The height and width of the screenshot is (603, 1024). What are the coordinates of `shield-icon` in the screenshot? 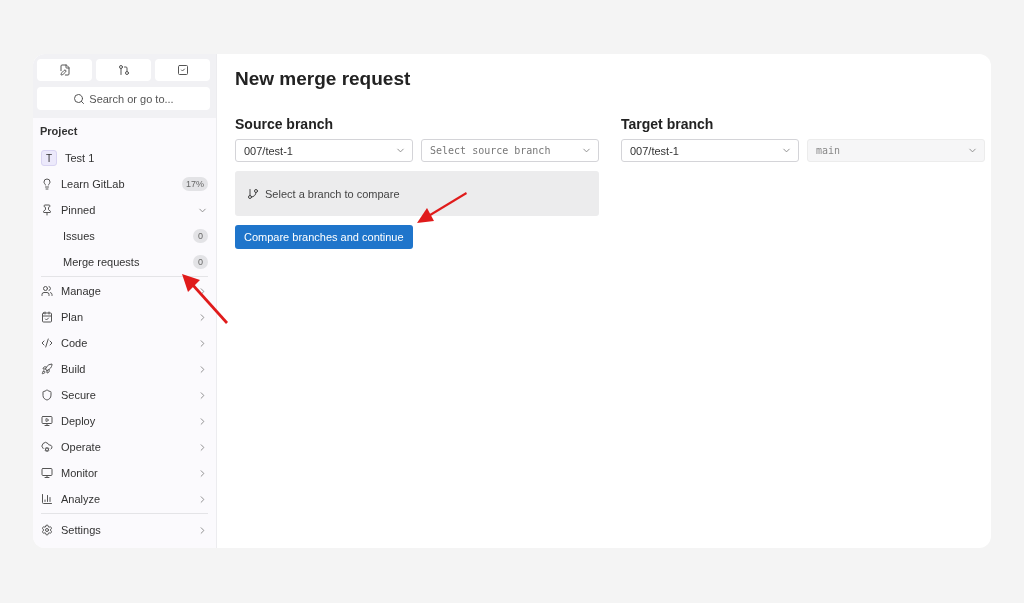 It's located at (47, 395).